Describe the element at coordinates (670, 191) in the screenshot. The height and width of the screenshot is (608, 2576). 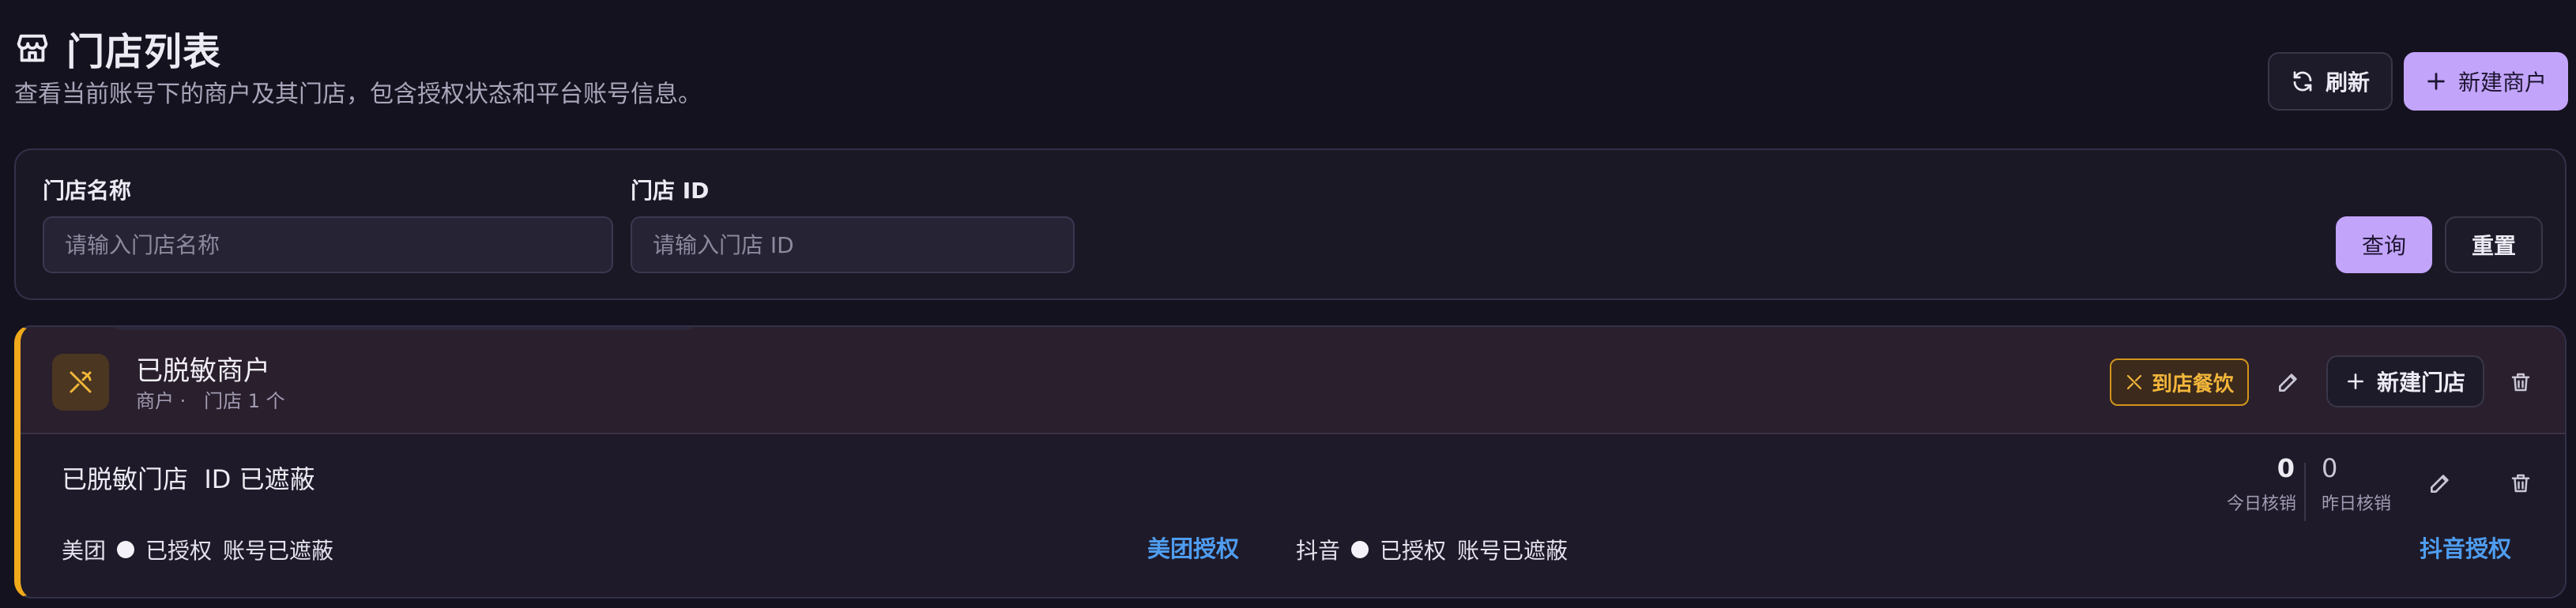
I see `store-id-label: 门店 ID` at that location.